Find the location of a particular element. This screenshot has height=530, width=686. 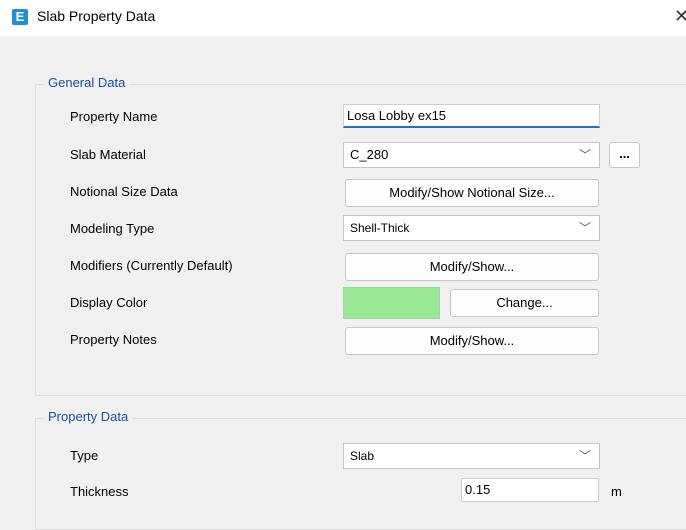

slab-material-select: C_280 ﹀ is located at coordinates (471, 155).